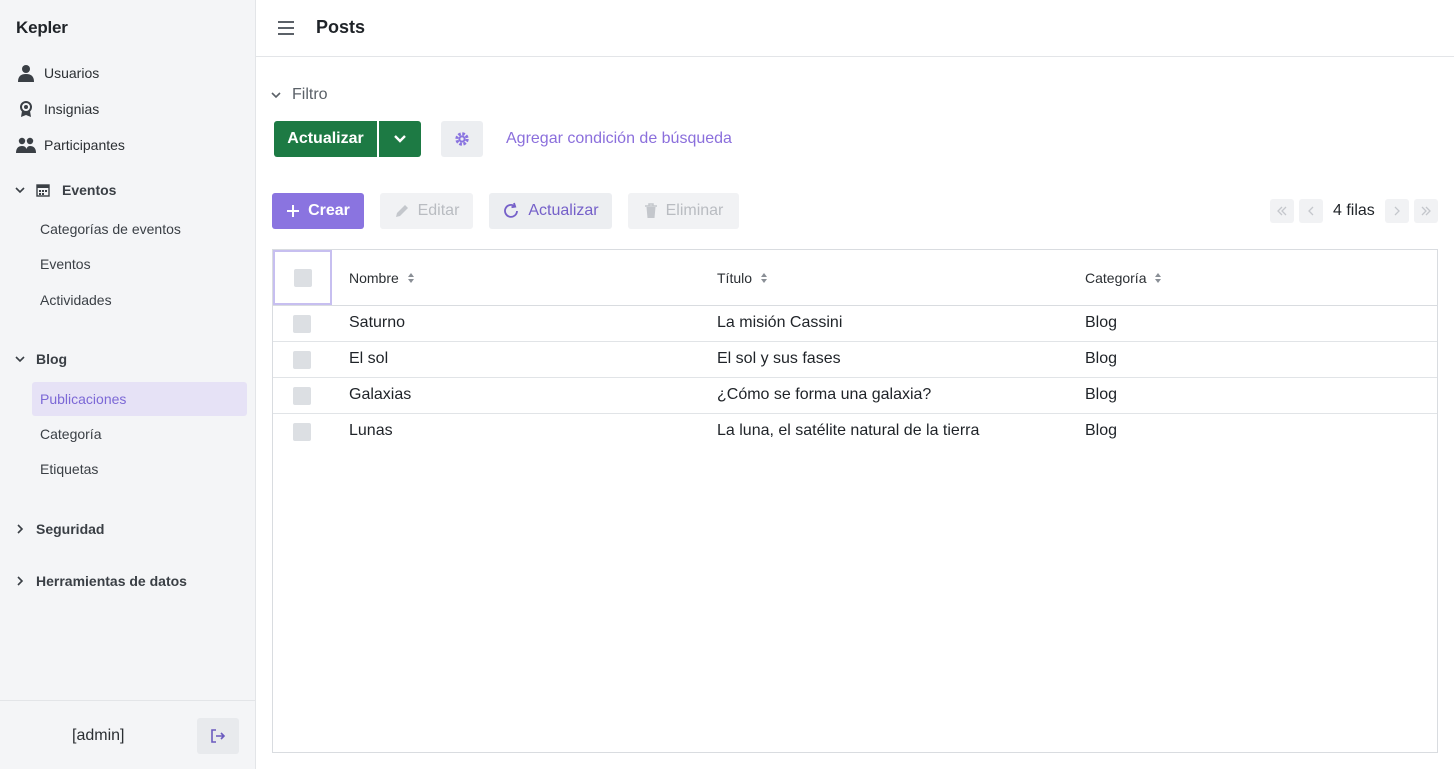 The width and height of the screenshot is (1454, 769). I want to click on app-brand: Kepler, so click(42, 27).